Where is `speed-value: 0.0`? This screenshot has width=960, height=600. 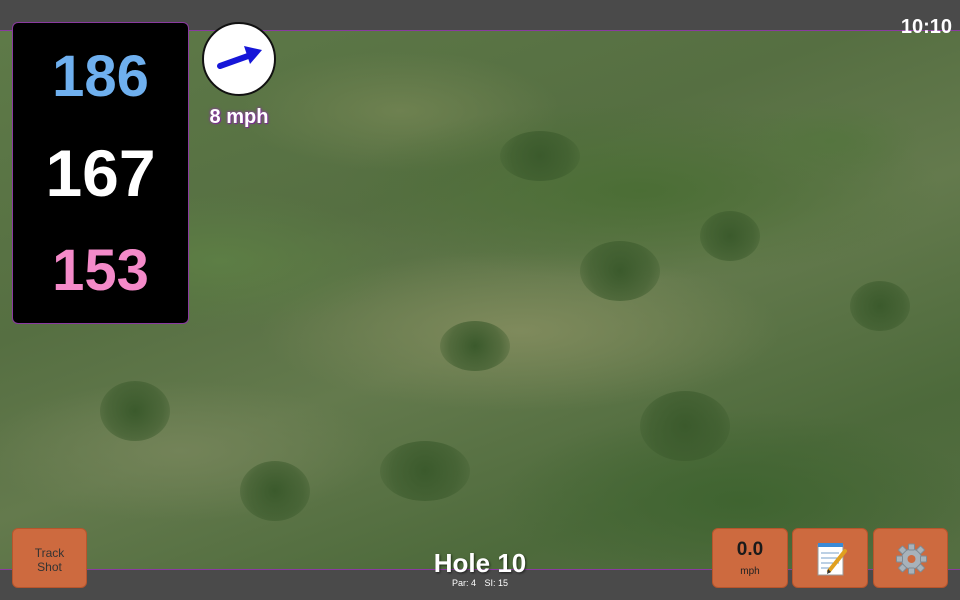
speed-value: 0.0 is located at coordinates (750, 549).